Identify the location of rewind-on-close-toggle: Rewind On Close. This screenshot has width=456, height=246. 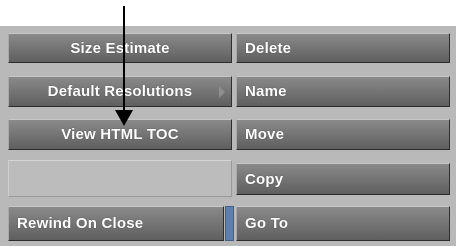
(116, 223).